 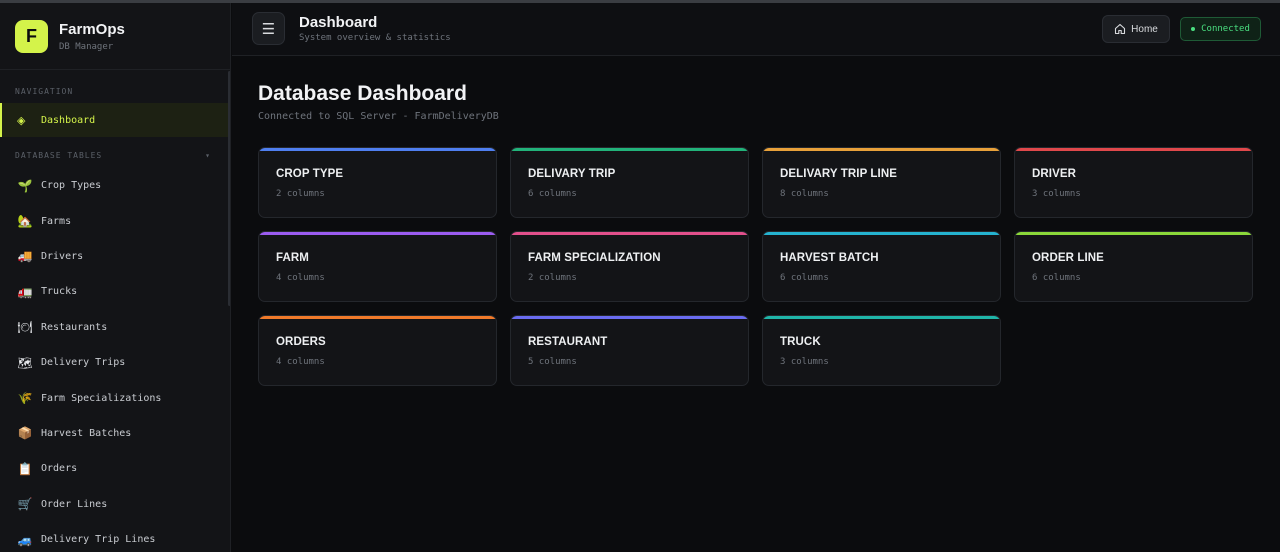 What do you see at coordinates (86, 46) in the screenshot?
I see `brand-subtitle: DB Manager` at bounding box center [86, 46].